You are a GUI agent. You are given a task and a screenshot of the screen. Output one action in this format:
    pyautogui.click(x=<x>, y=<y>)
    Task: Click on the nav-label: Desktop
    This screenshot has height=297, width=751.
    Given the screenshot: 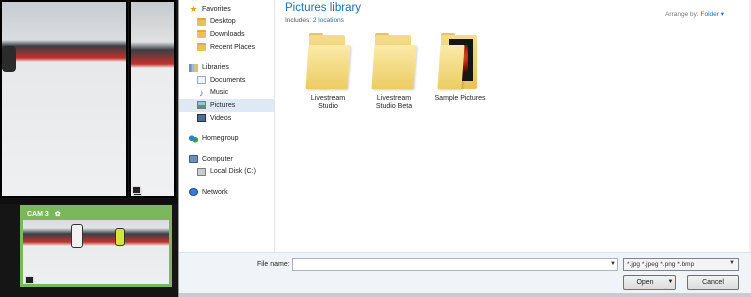 What is the action you would take?
    pyautogui.click(x=223, y=22)
    